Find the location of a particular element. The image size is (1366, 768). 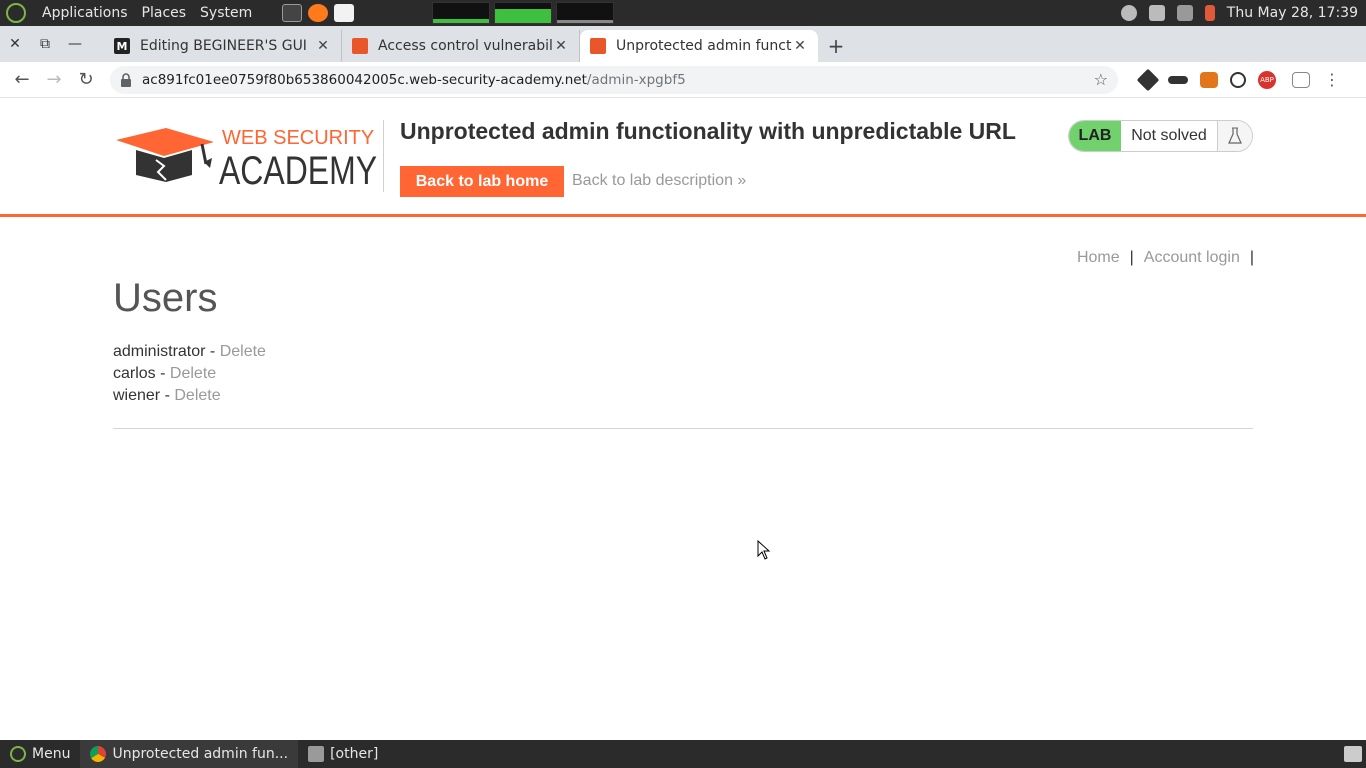

content-divider is located at coordinates (683, 428).